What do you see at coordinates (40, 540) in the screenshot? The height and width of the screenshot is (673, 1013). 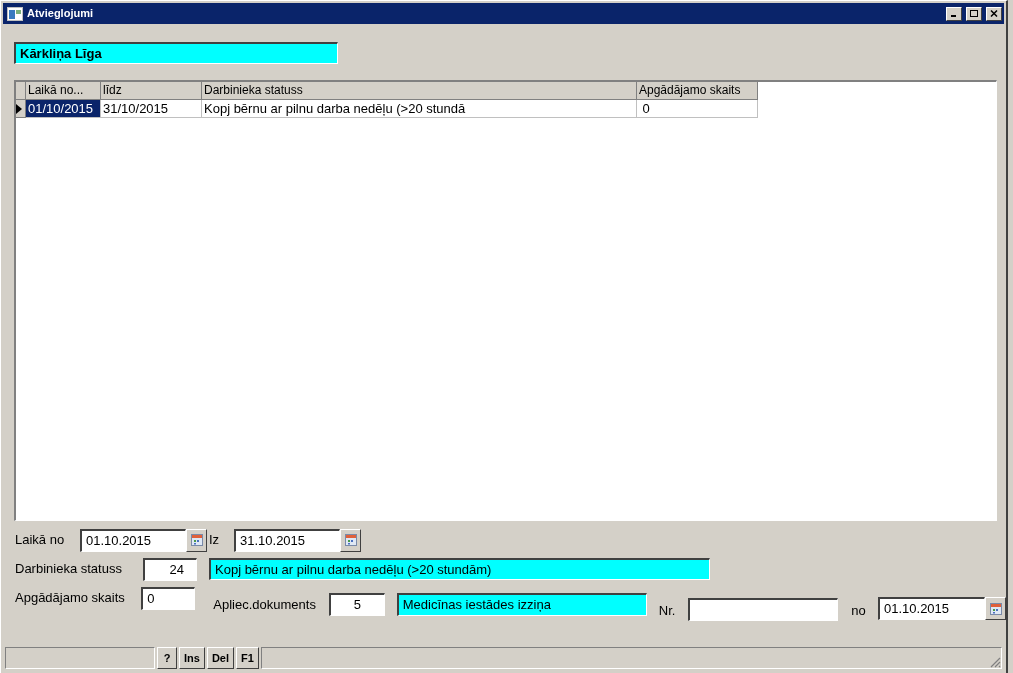 I see `field-label: Laikā no` at bounding box center [40, 540].